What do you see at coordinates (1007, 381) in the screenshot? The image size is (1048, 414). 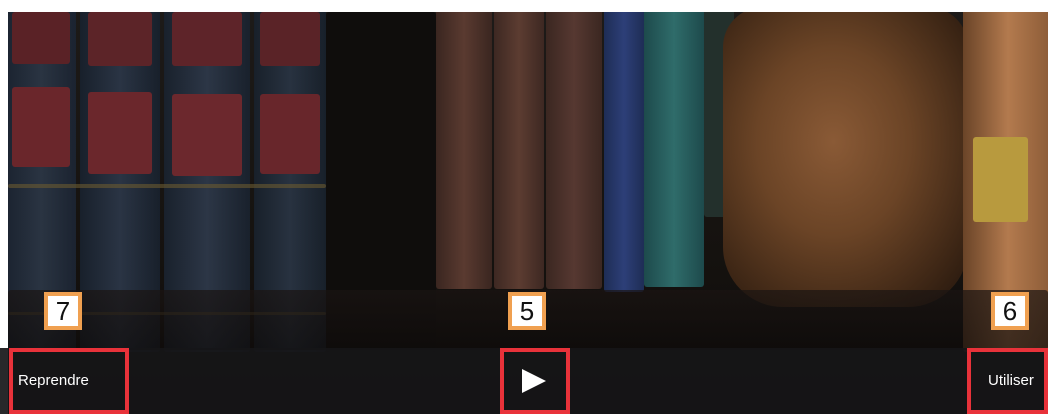 I see `use-highlight-box` at bounding box center [1007, 381].